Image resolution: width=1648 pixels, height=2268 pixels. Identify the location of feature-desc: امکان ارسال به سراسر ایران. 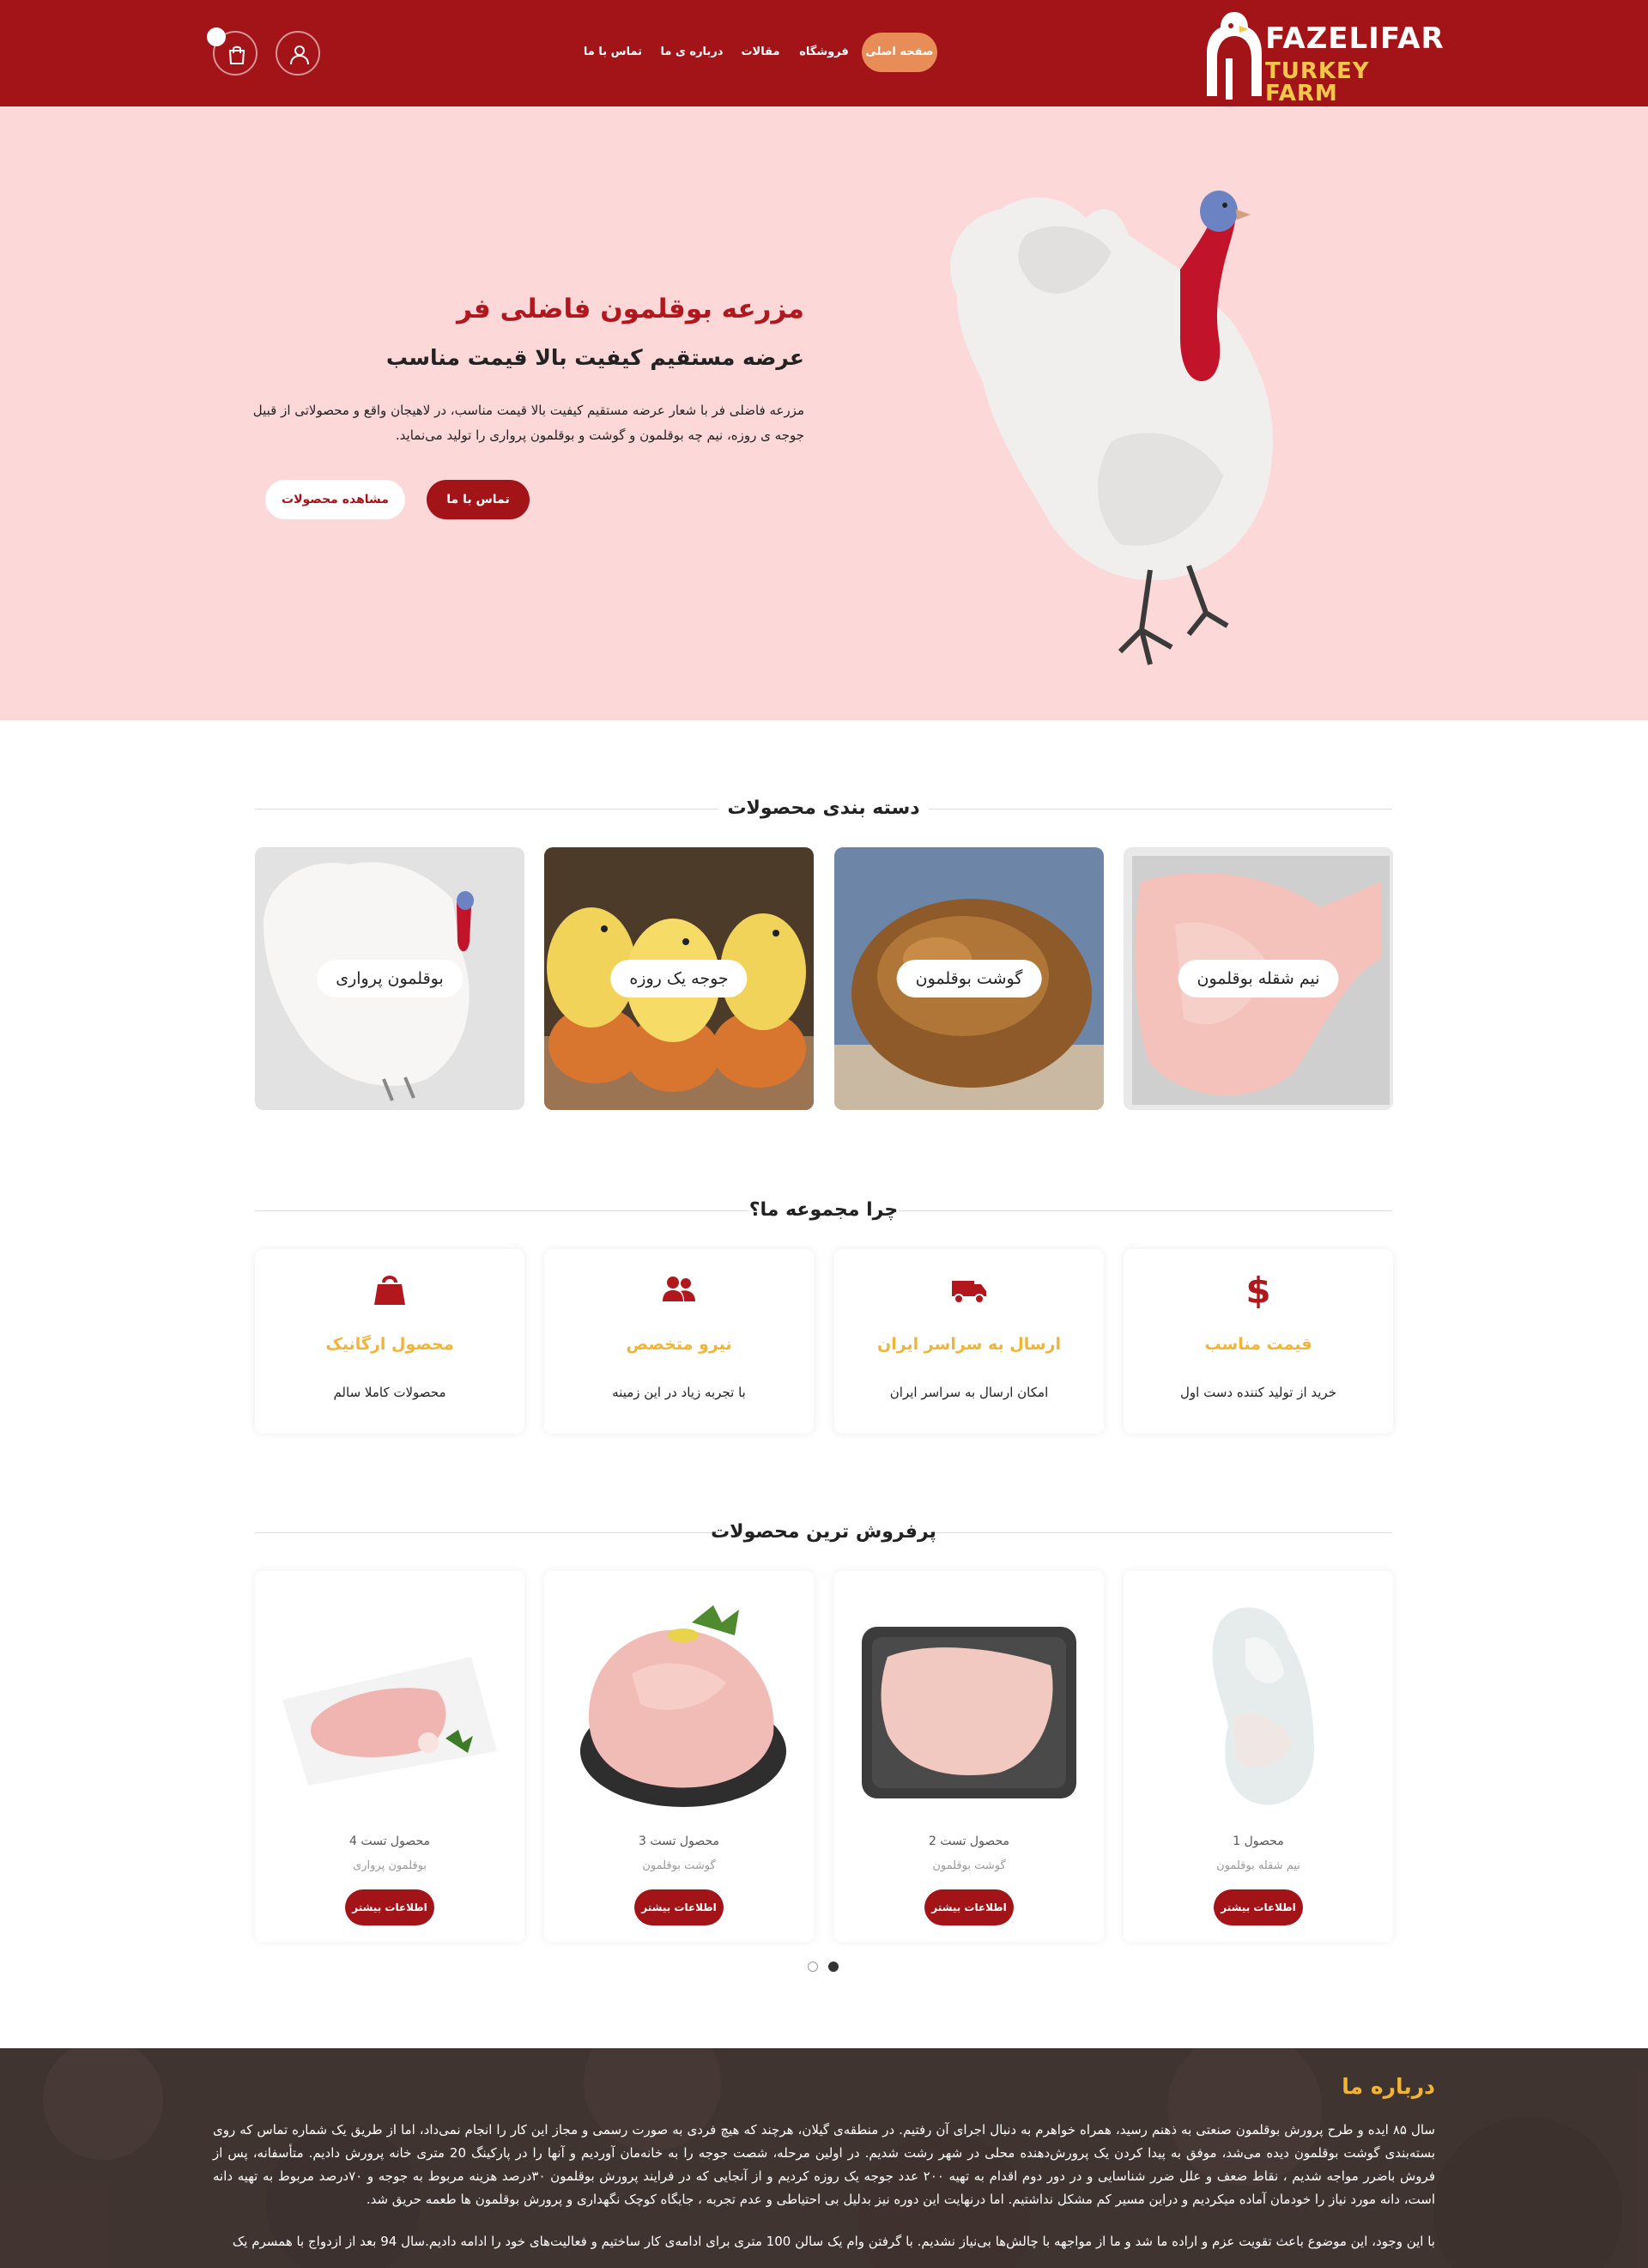
(969, 1392).